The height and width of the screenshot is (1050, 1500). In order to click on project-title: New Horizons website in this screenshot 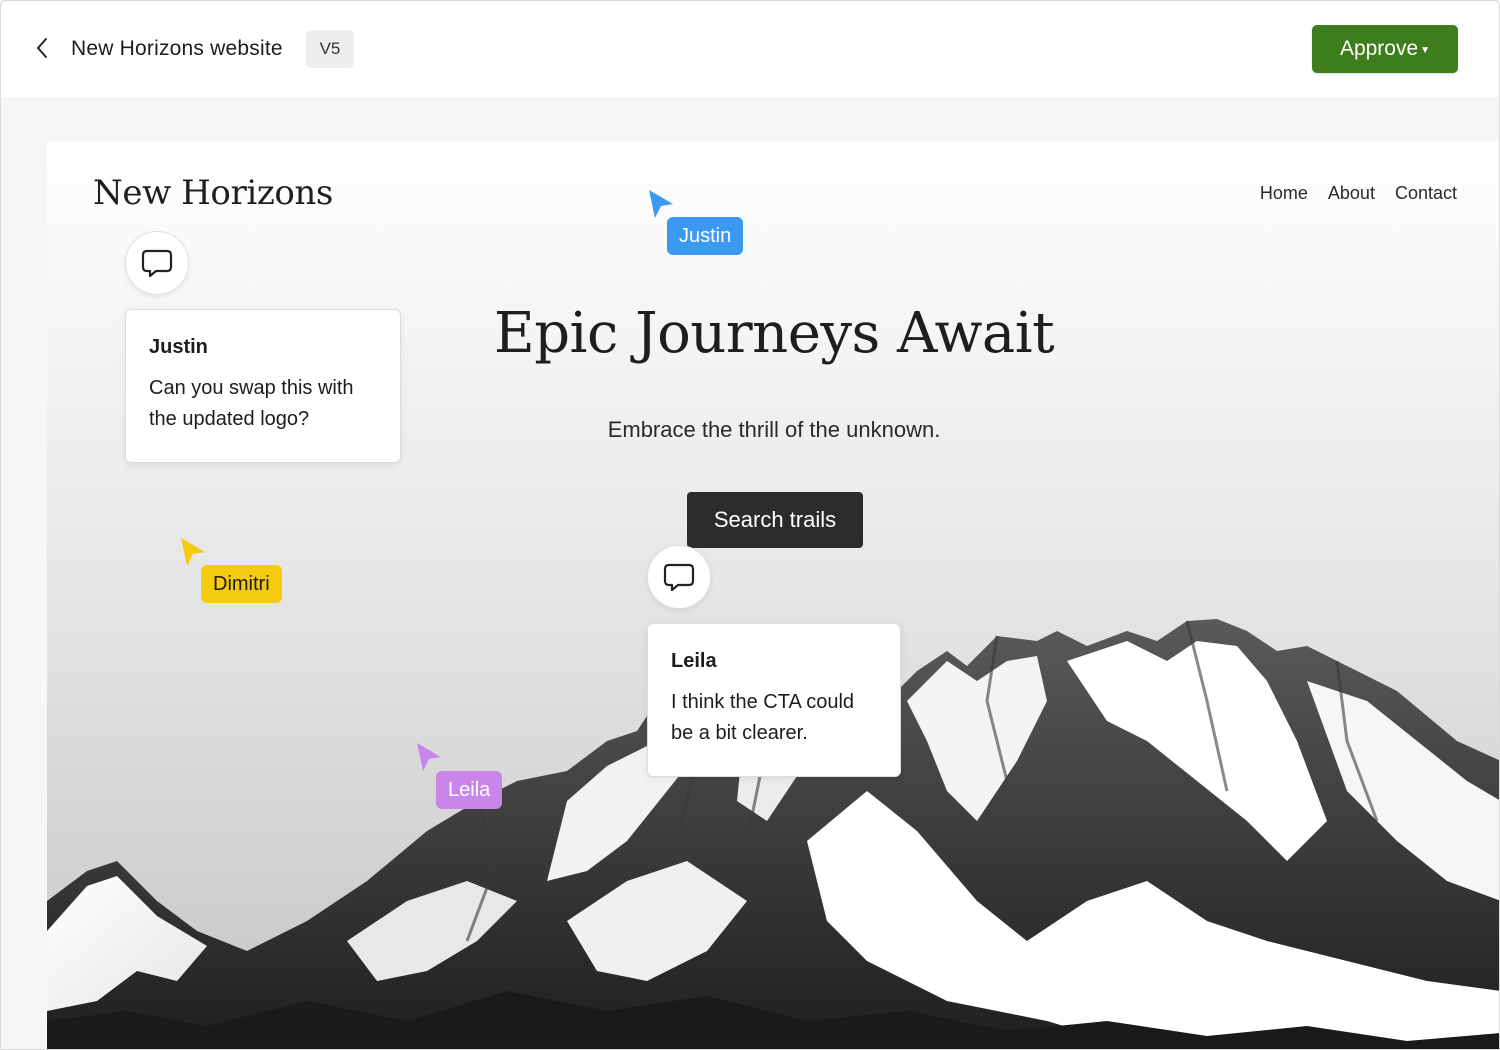, I will do `click(177, 48)`.